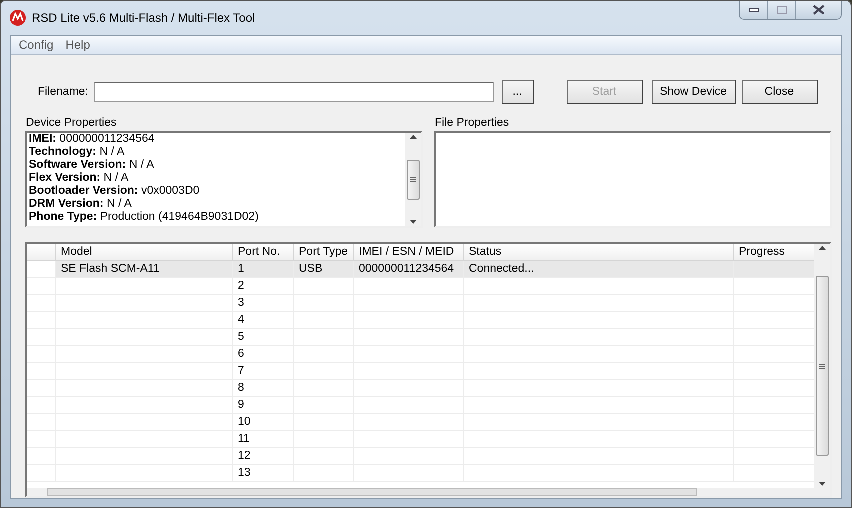 The image size is (852, 508). I want to click on table-cell: 1, so click(263, 269).